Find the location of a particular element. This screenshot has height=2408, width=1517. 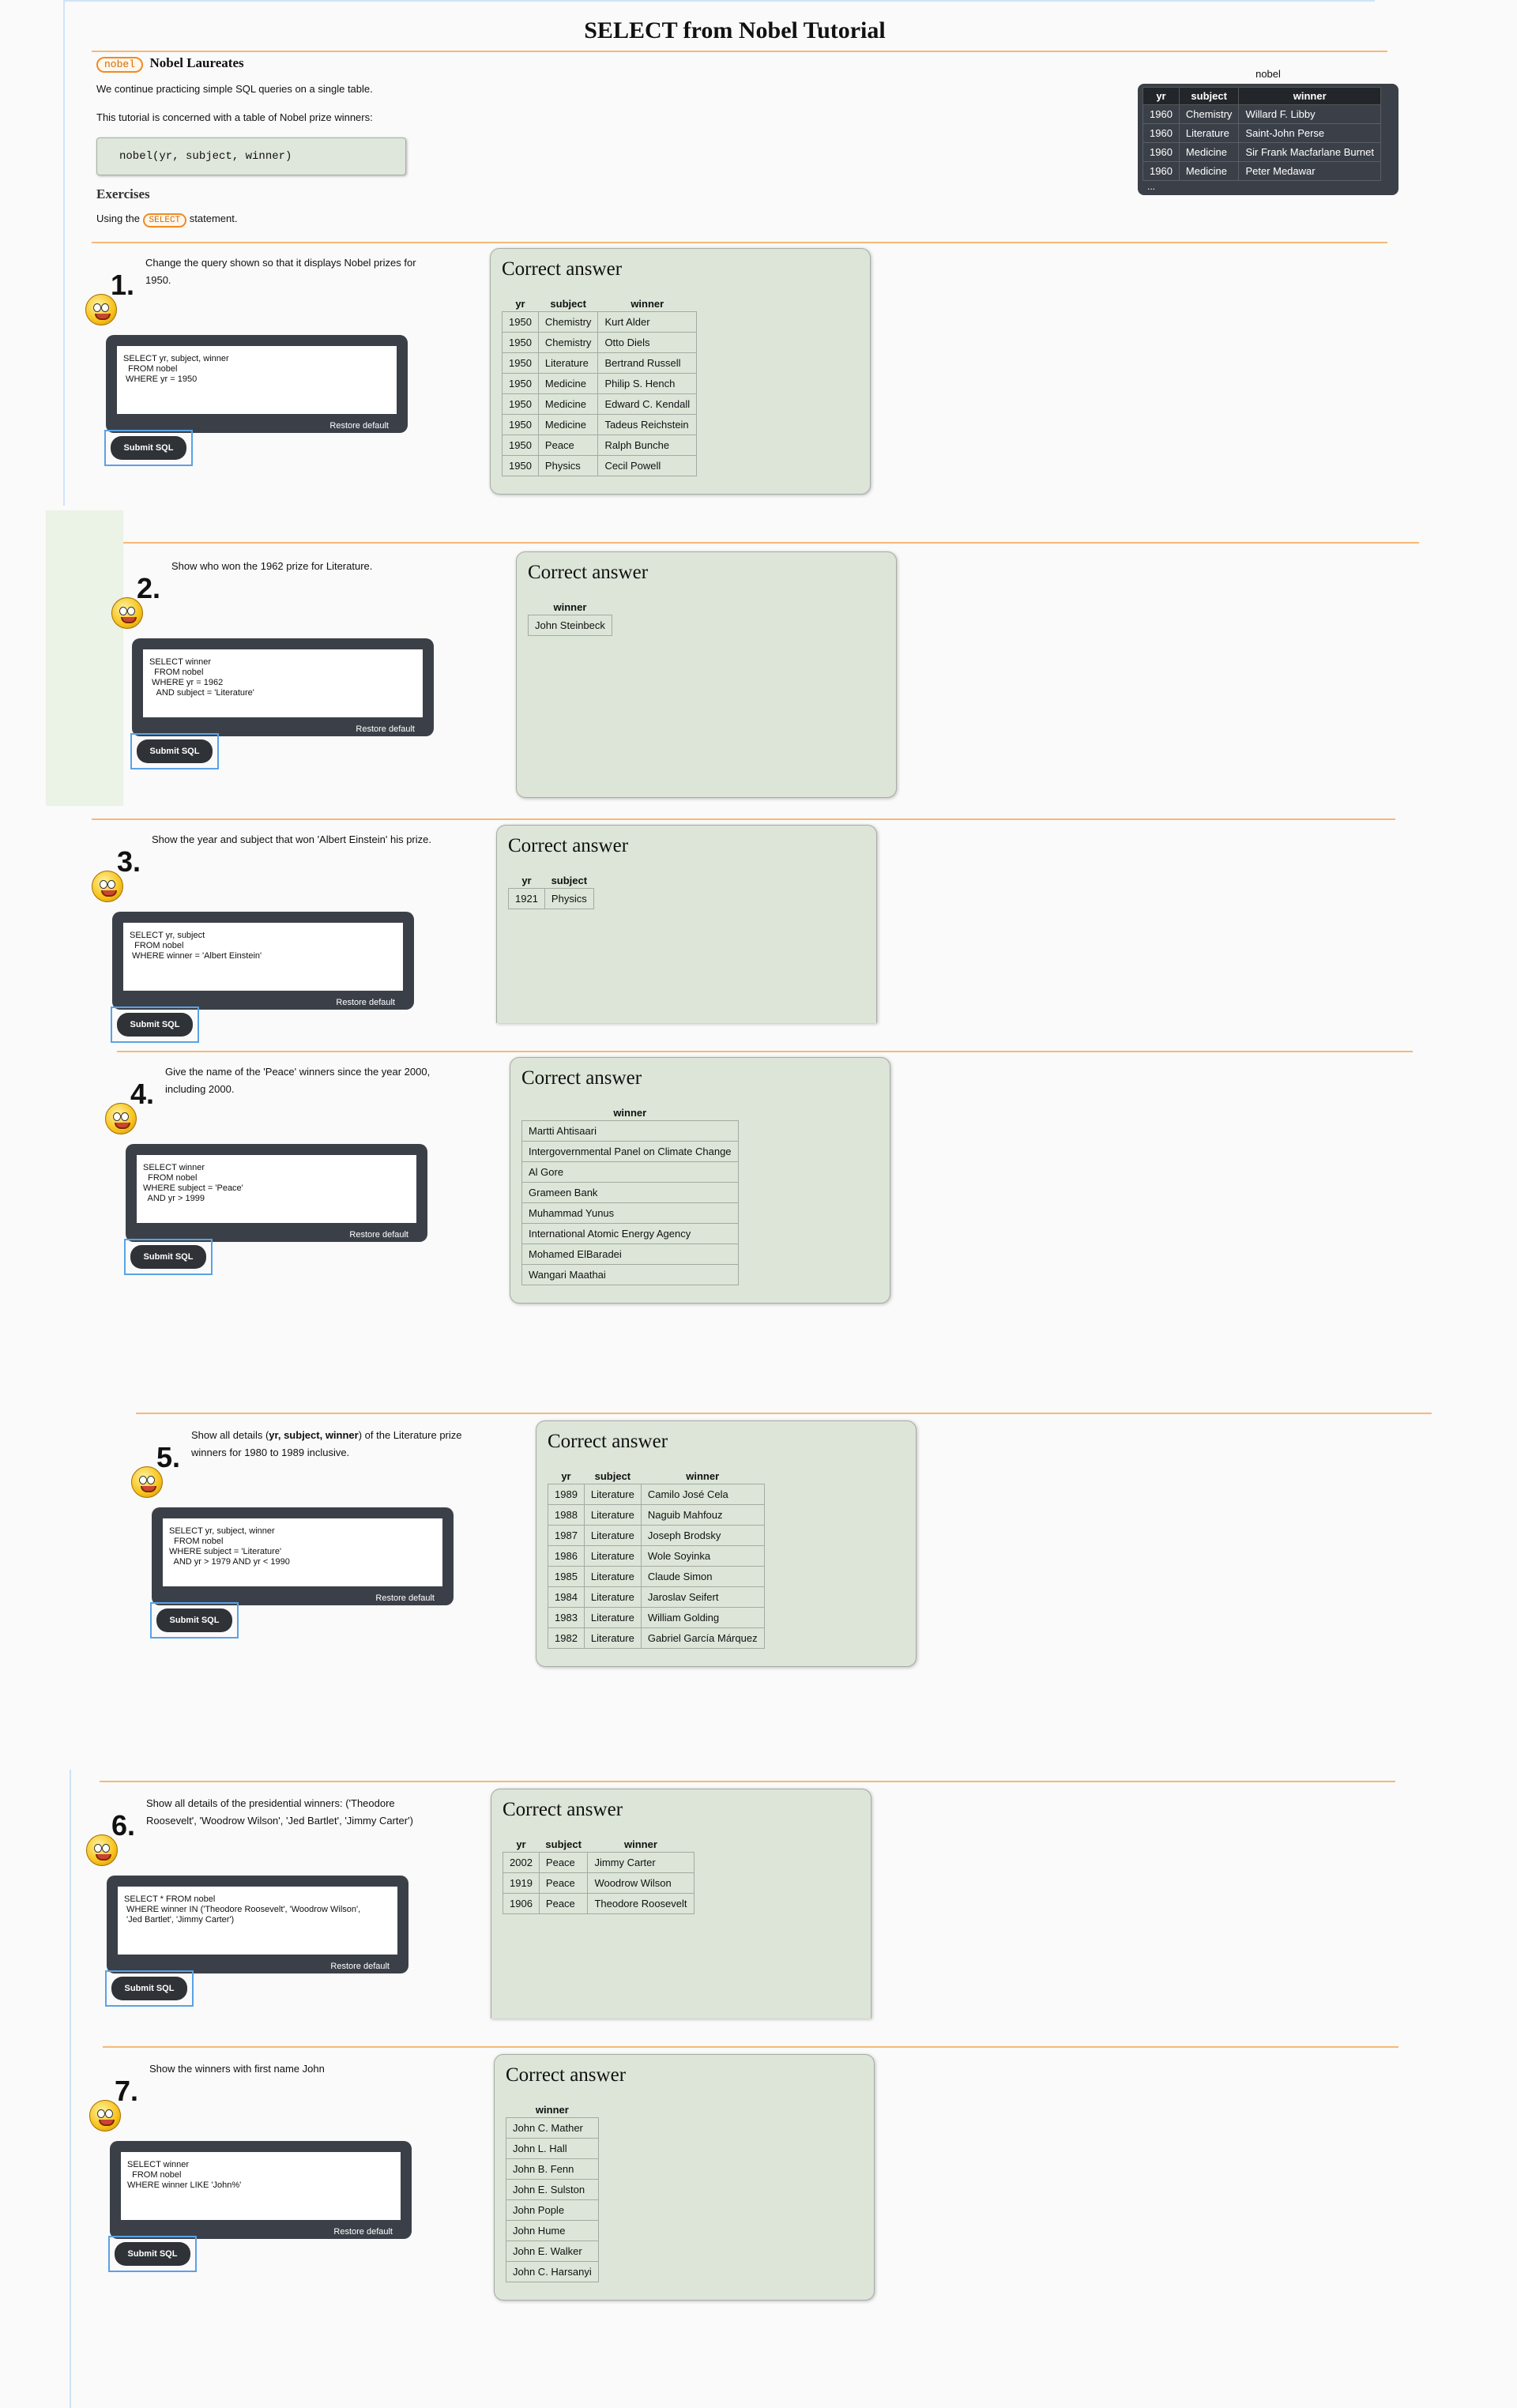

table-cell: 1950 is located at coordinates (521, 322).